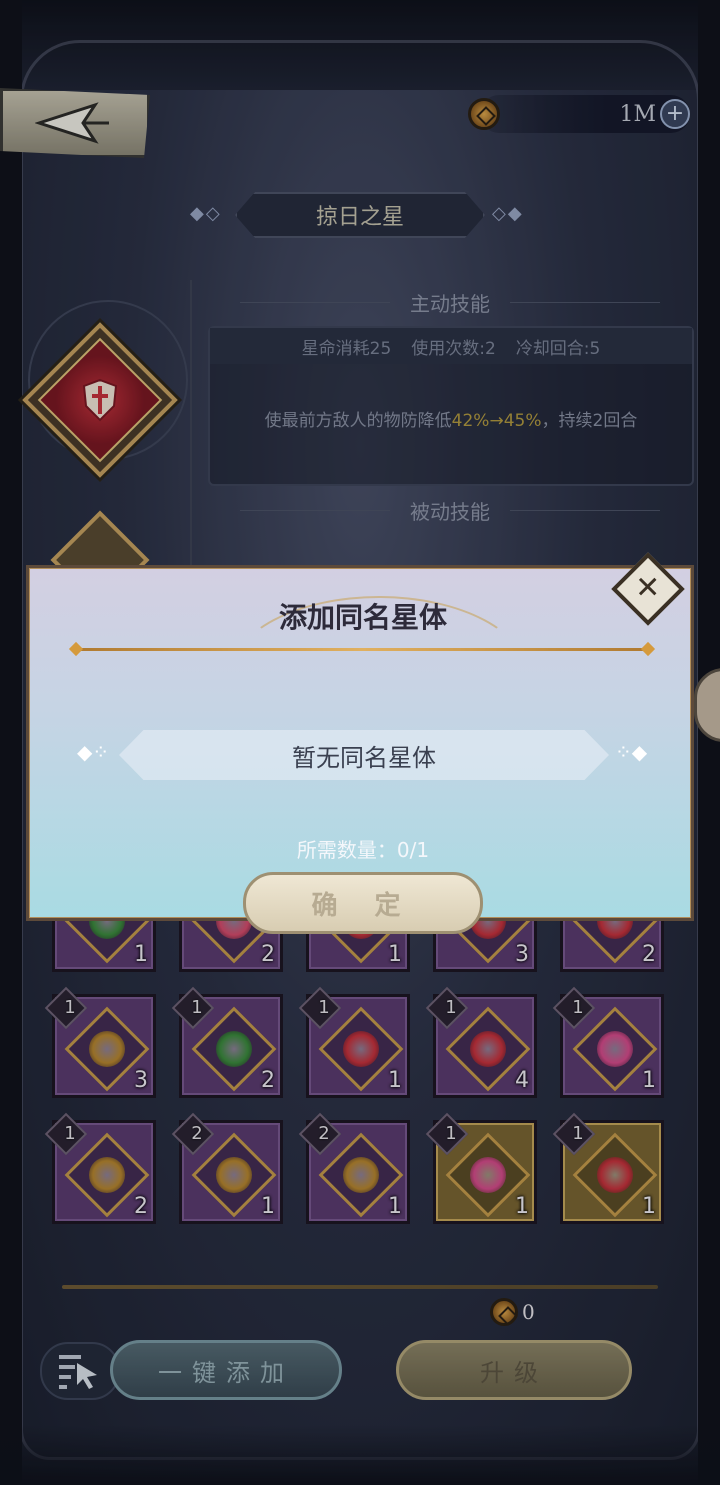 This screenshot has height=1485, width=720. Describe the element at coordinates (362, 617) in the screenshot. I see `dialog-title: 添加同名星体` at that location.